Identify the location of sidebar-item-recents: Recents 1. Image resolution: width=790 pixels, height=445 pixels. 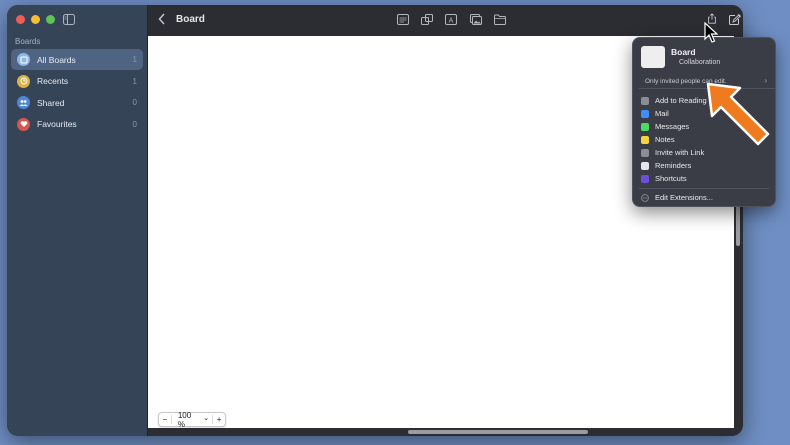
(77, 81).